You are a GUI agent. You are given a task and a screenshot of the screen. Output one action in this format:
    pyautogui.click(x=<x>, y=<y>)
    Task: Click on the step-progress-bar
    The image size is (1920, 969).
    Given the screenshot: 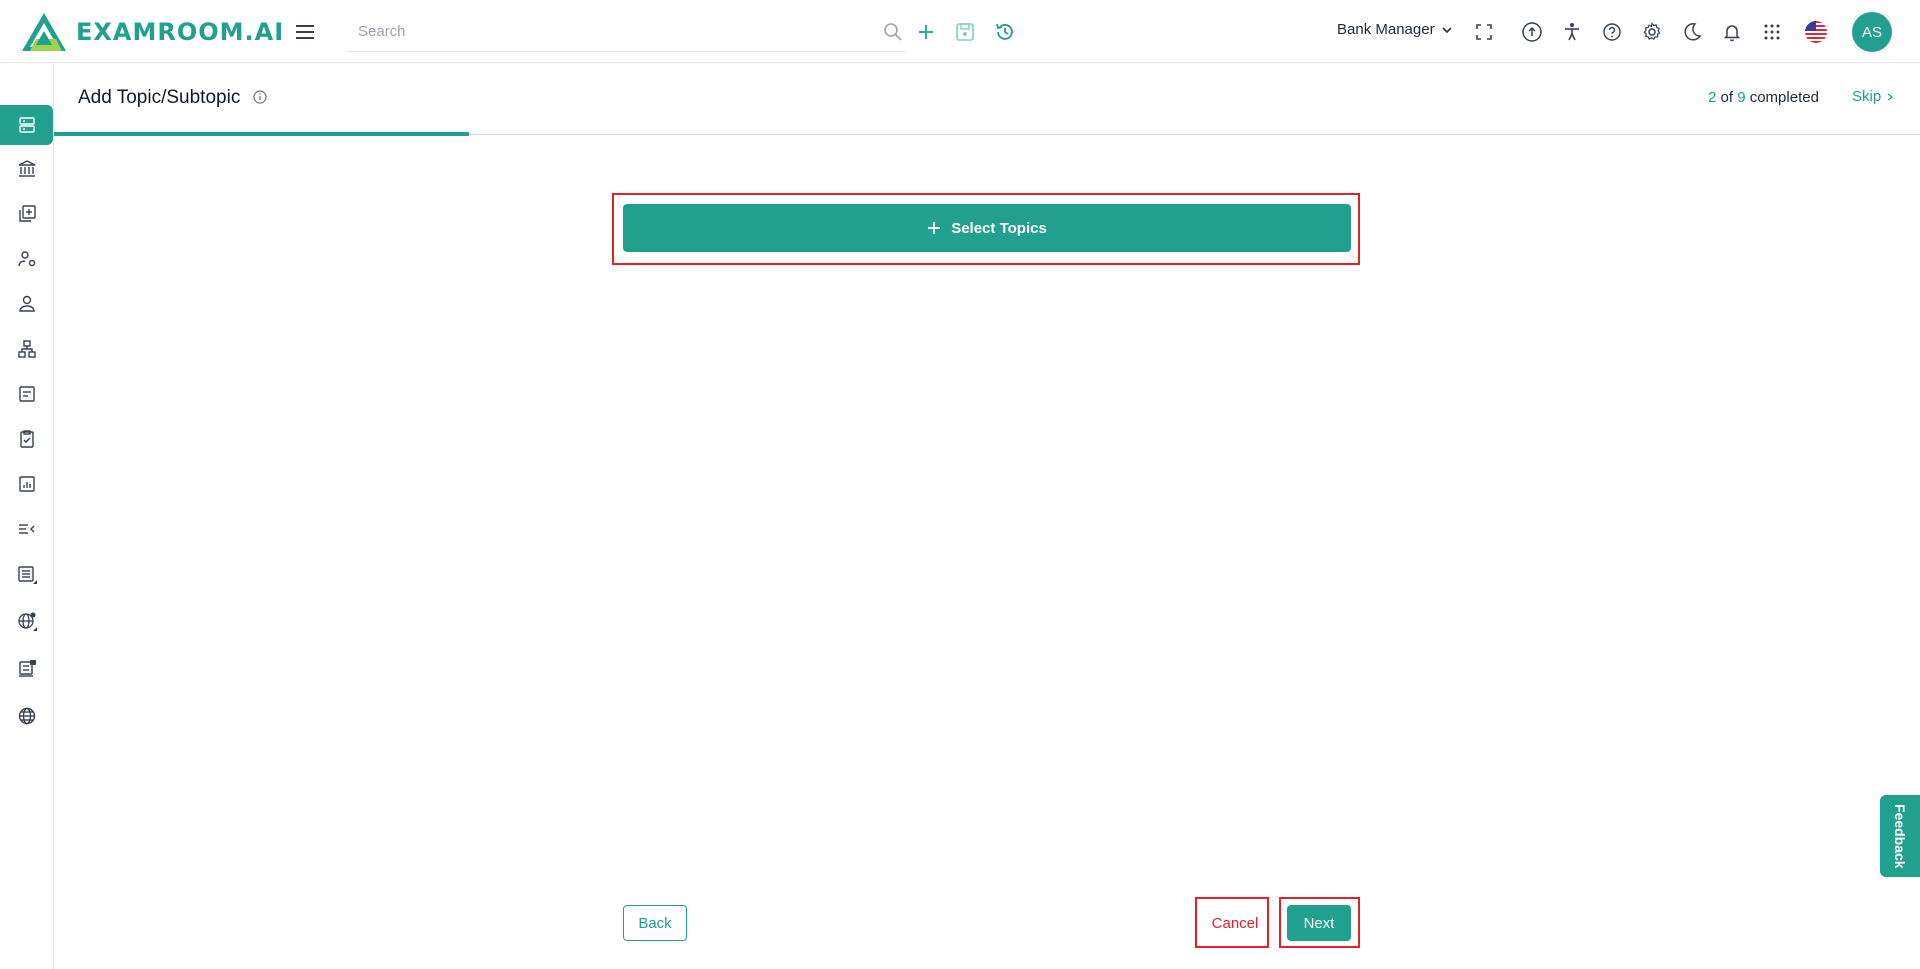 What is the action you would take?
    pyautogui.click(x=261, y=134)
    